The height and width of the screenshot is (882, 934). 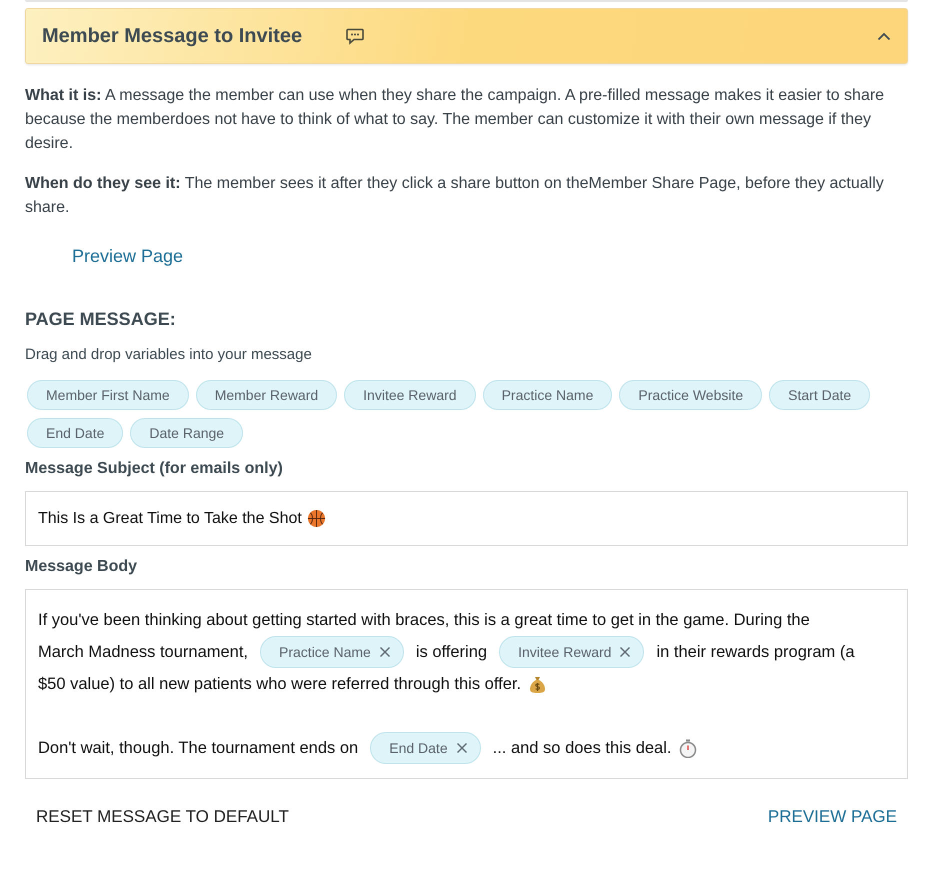 What do you see at coordinates (128, 256) in the screenshot?
I see `preview-link: Preview Page` at bounding box center [128, 256].